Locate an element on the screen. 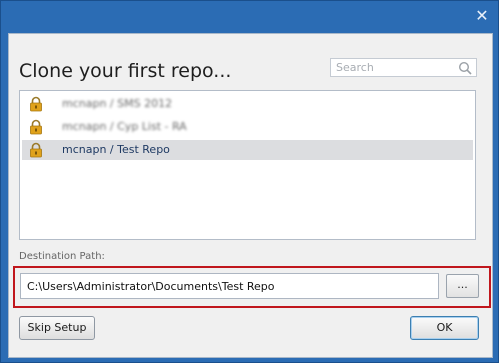 The height and width of the screenshot is (363, 499). repo-name: mcnapn / SMS 2012 is located at coordinates (117, 103).